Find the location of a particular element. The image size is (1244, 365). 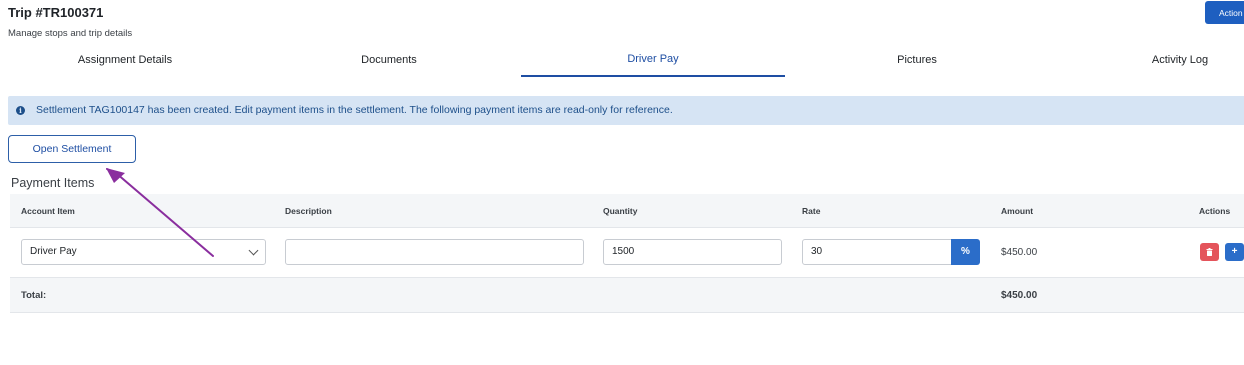

column-header-actions: Actions is located at coordinates (1215, 211).